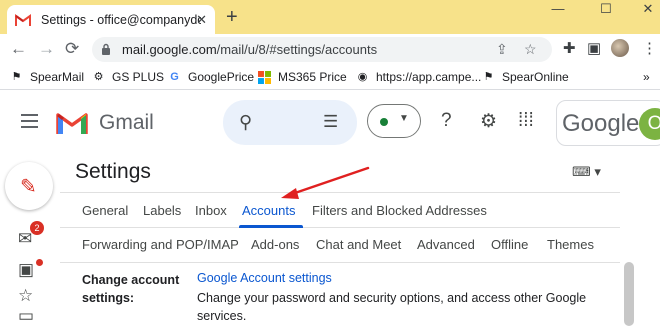  What do you see at coordinates (290, 122) in the screenshot?
I see `mail-search-box: ⚲ ☰` at bounding box center [290, 122].